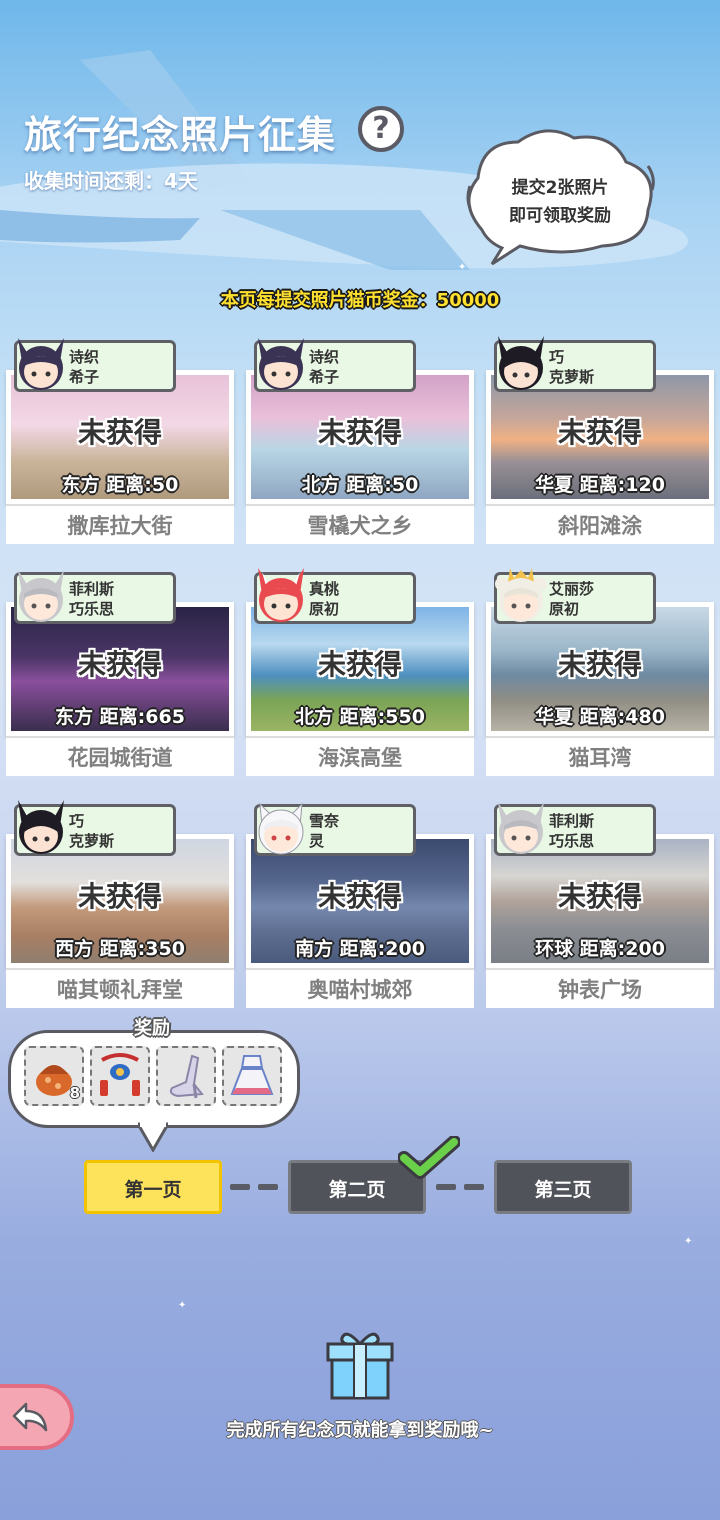 The height and width of the screenshot is (1520, 720). Describe the element at coordinates (360, 1430) in the screenshot. I see `footer-hint: 完成所有纪念页就能拿到奖励哦~` at that location.